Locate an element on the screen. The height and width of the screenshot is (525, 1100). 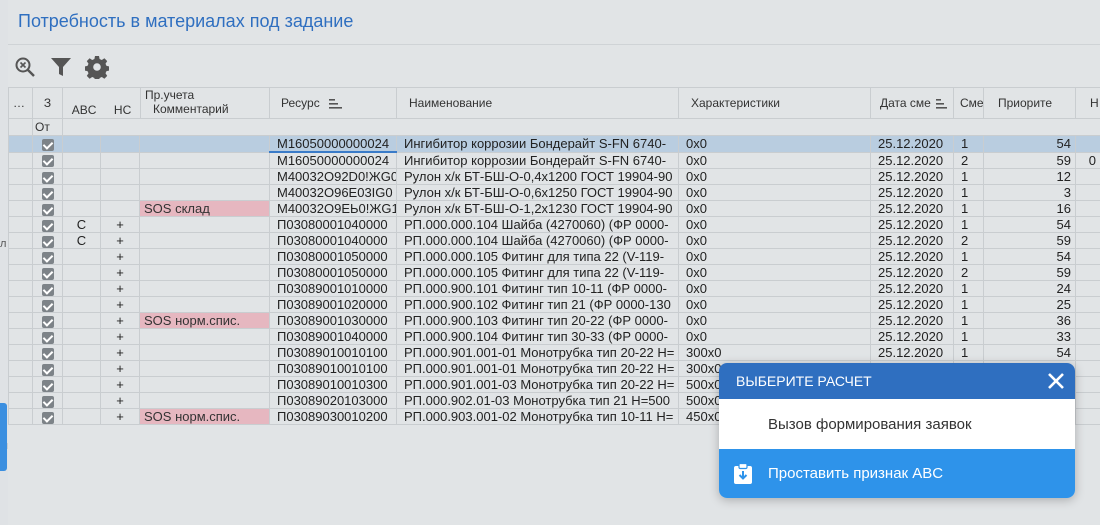
resource-cell: П03080001050000 is located at coordinates (333, 256).